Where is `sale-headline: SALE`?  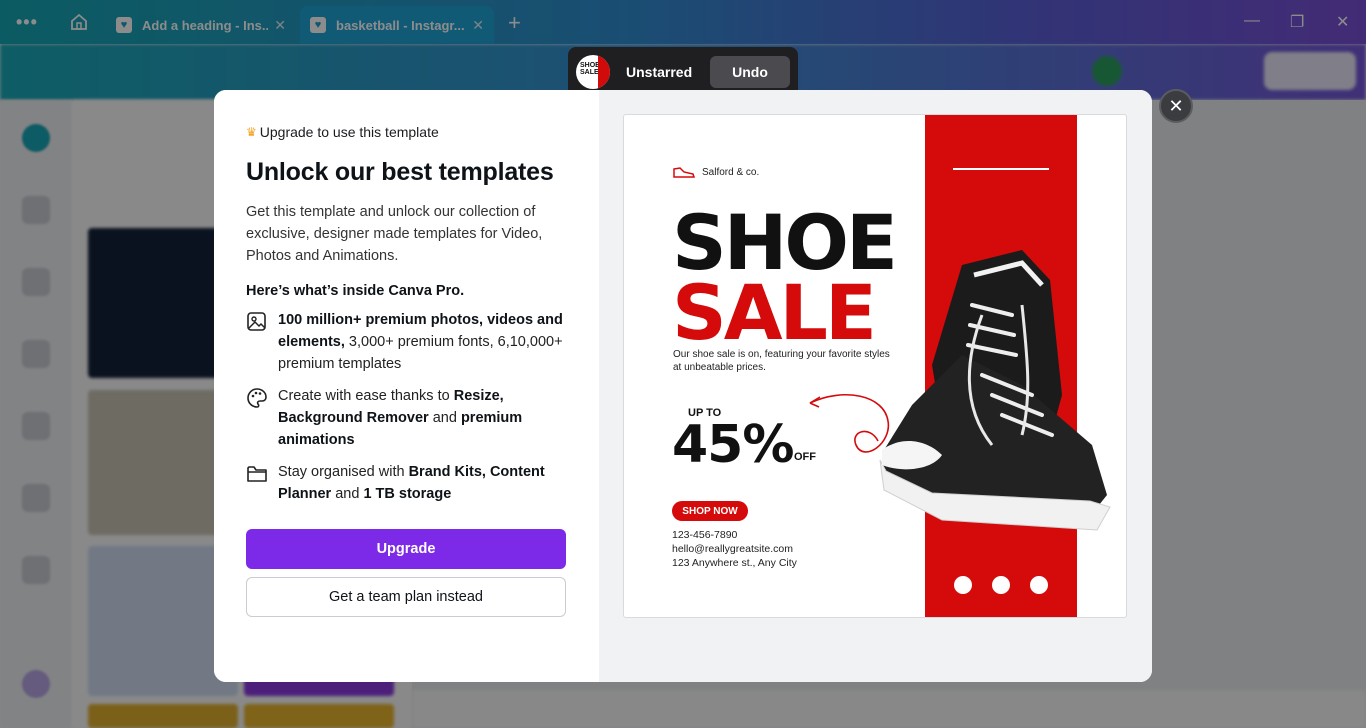 sale-headline: SALE is located at coordinates (774, 312).